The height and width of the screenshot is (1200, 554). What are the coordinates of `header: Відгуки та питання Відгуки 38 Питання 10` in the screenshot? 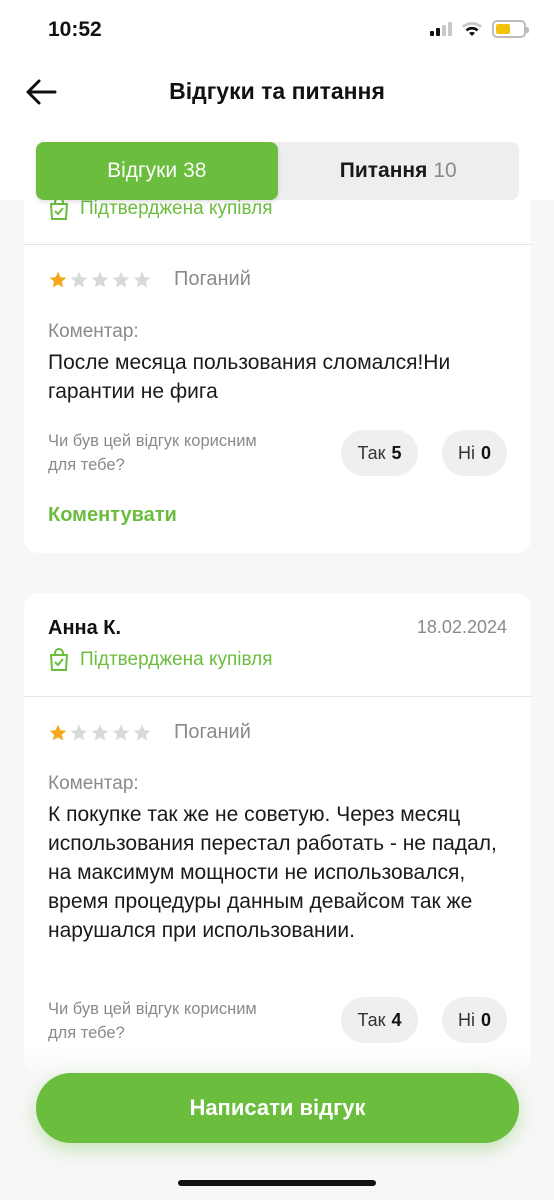 It's located at (277, 130).